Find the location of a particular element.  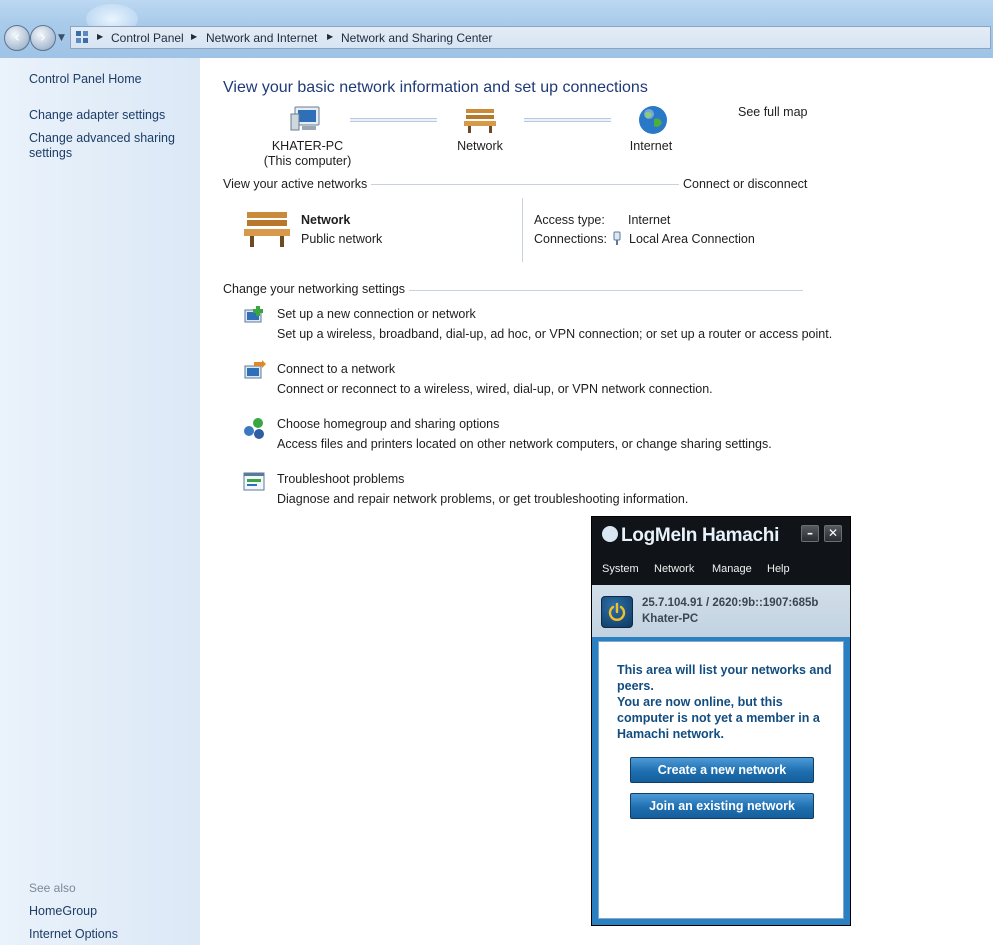

map-computer-node: KHATER-PC (This computer) is located at coordinates (307, 154).